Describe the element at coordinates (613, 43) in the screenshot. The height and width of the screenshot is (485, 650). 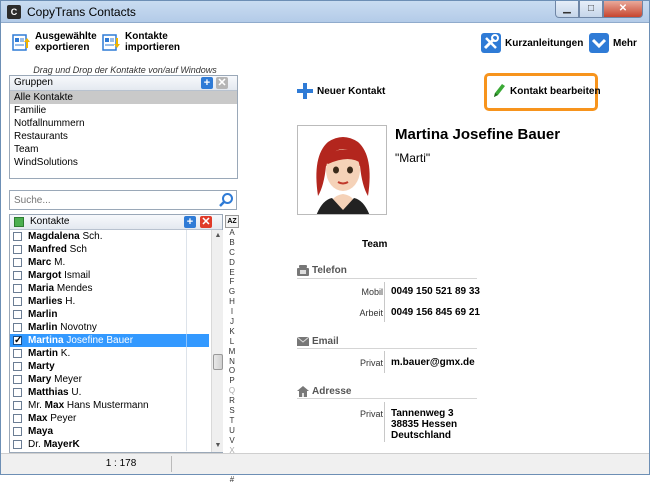
I see `more-button: Mehr` at that location.